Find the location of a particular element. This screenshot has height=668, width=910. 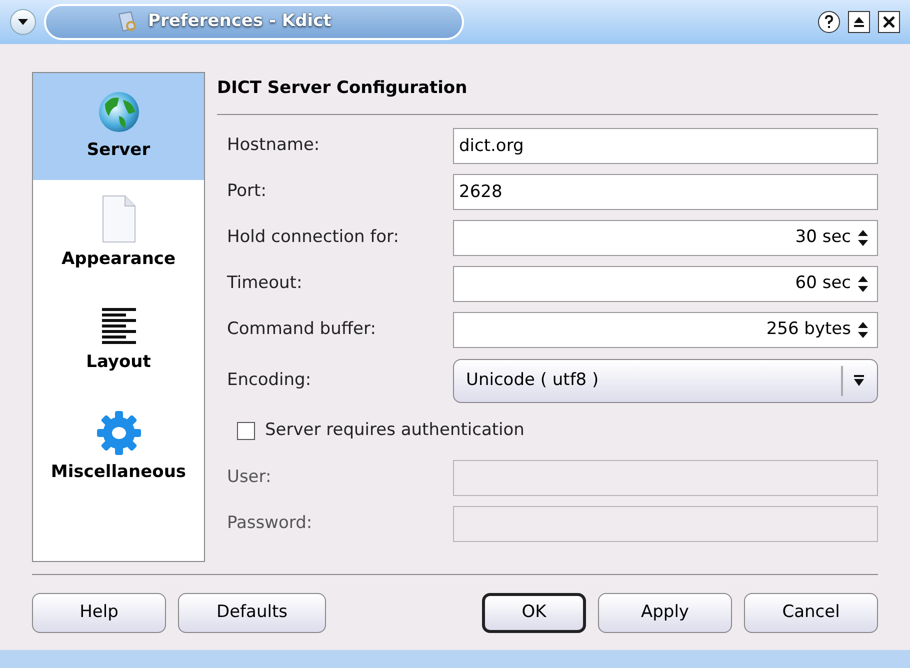

dialog-button: Cancel is located at coordinates (811, 613).